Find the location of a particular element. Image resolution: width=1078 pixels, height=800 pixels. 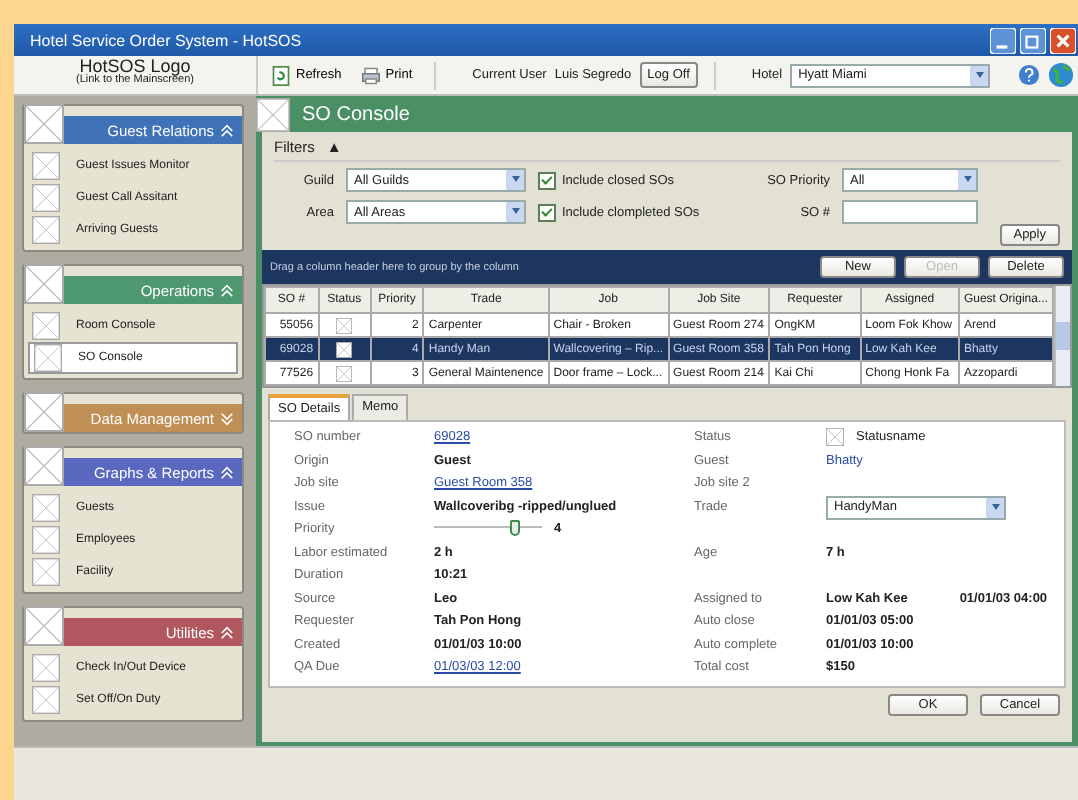

refresh-icon is located at coordinates (281, 75).